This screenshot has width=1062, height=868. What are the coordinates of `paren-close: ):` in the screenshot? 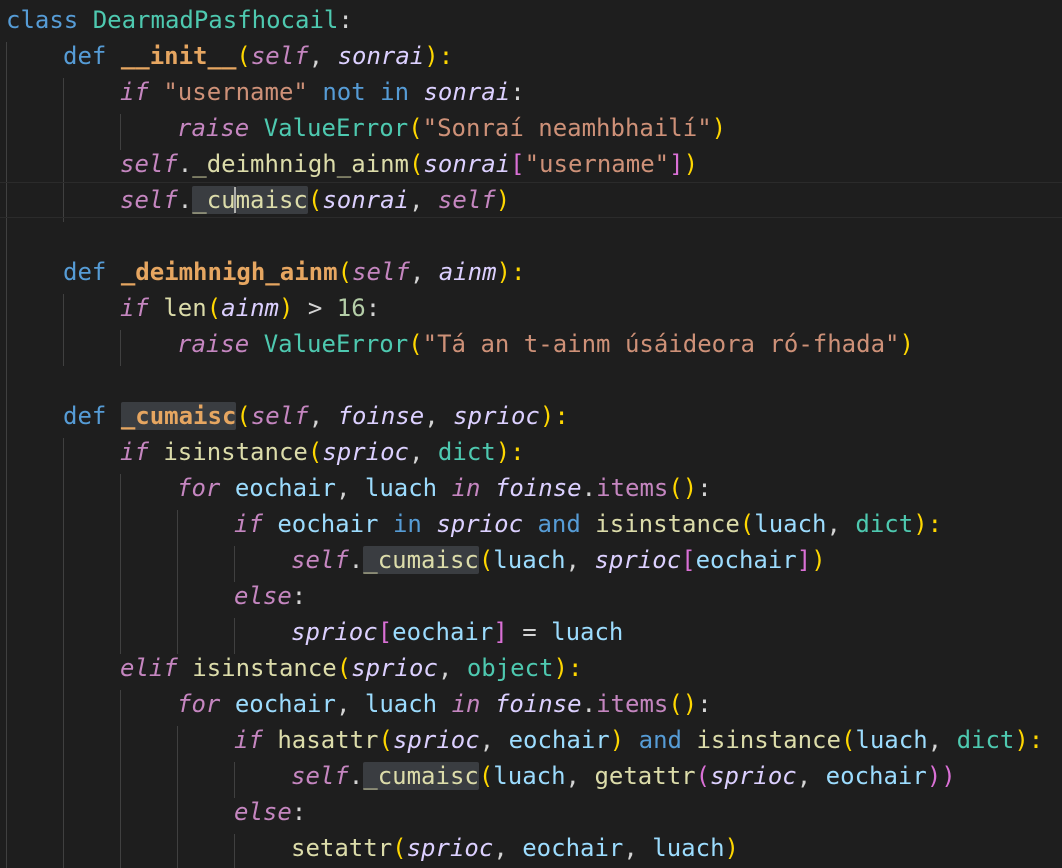 It's located at (928, 524).